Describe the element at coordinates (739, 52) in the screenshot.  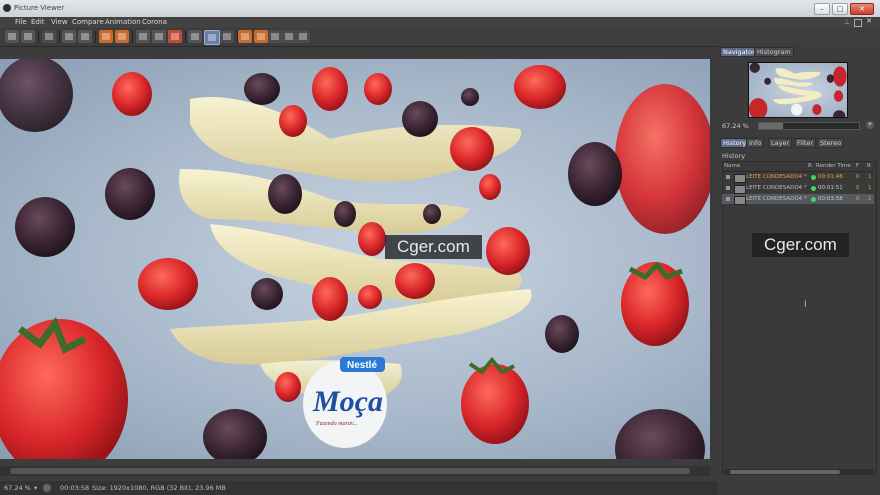
I see `tab-navigator: Navigator` at that location.